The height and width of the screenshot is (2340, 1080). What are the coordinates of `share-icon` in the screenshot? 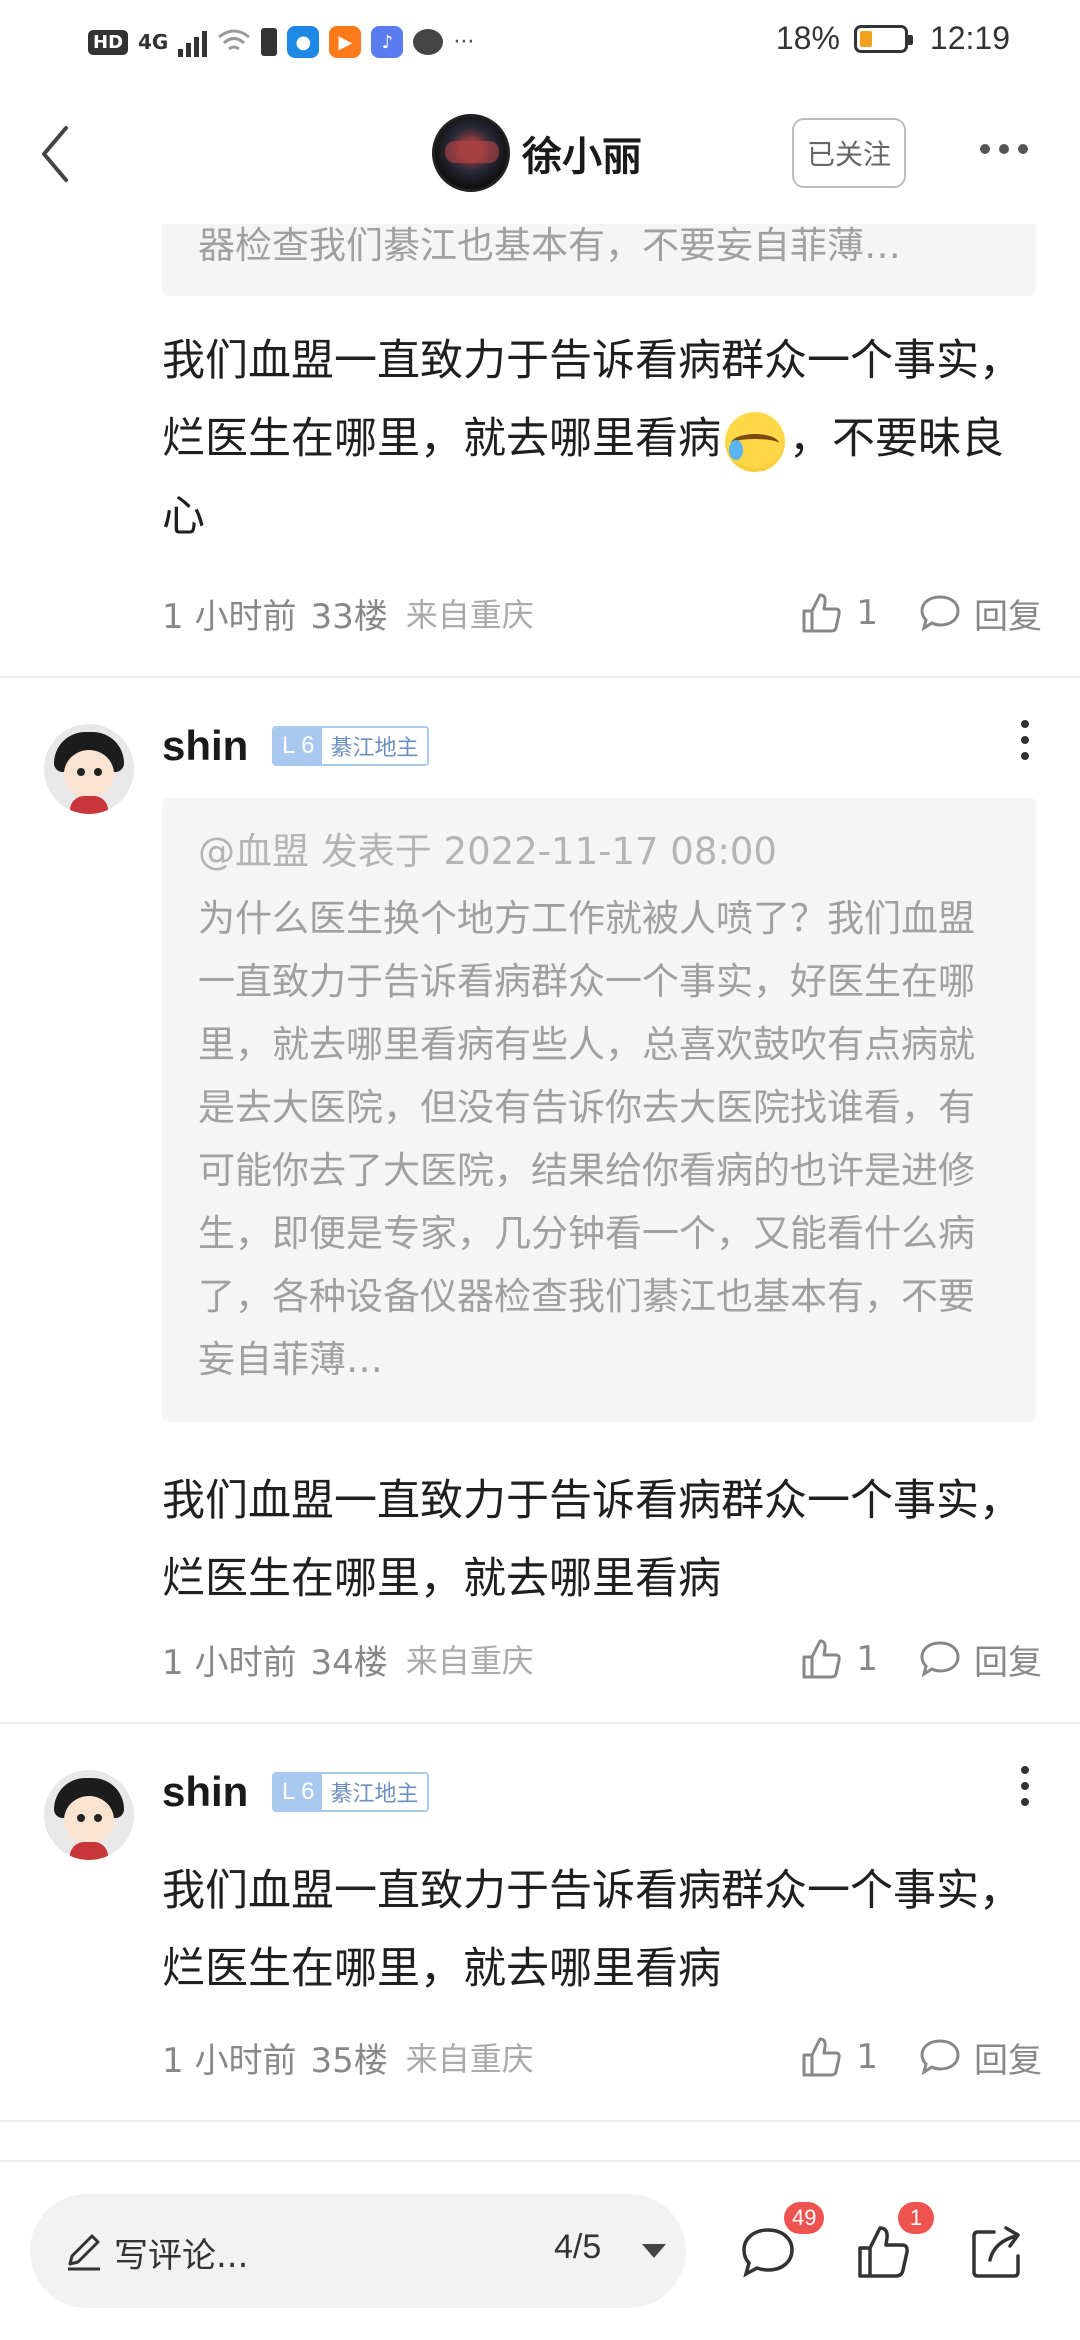 It's located at (998, 2252).